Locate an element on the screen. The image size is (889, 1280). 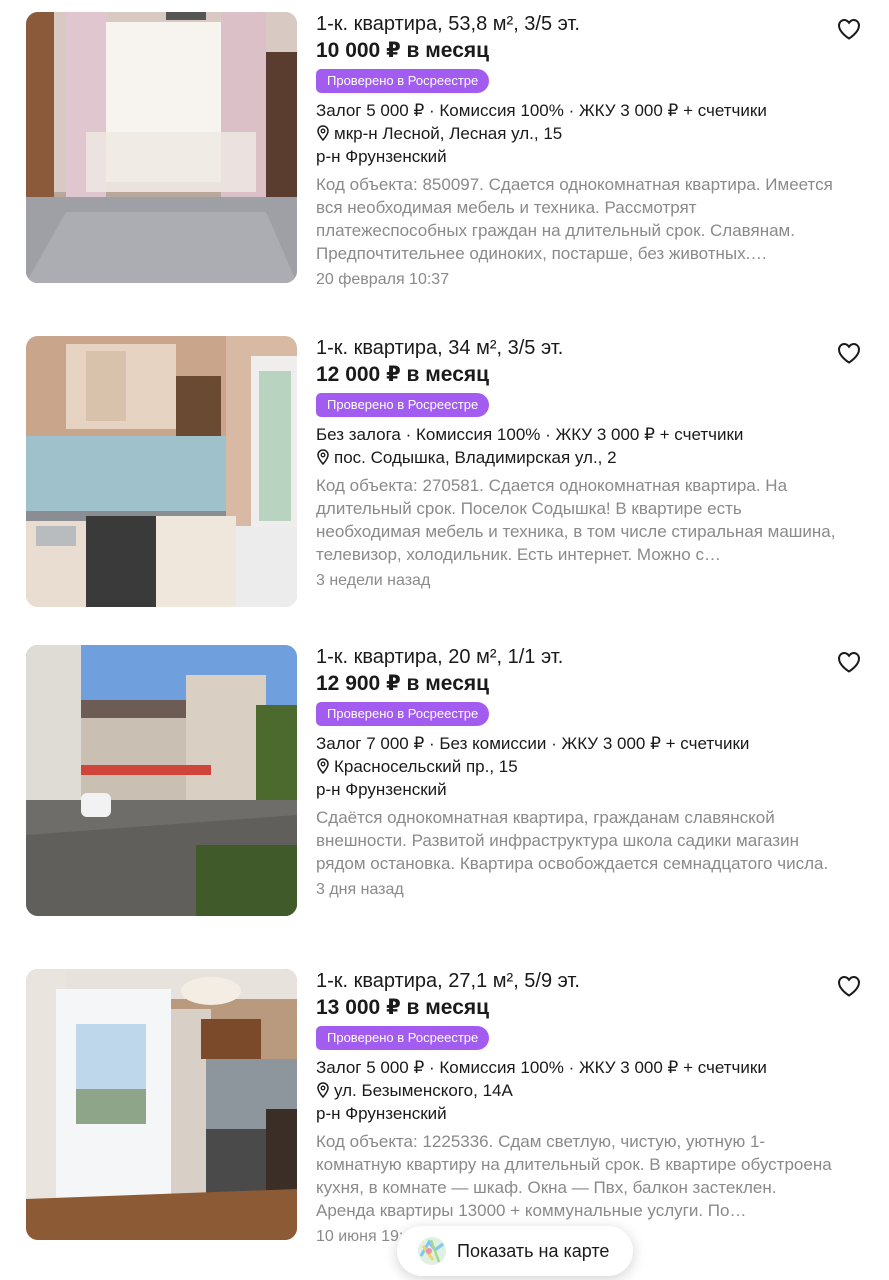
listing-price: 12 000 ₽ в месяц is located at coordinates (403, 374).